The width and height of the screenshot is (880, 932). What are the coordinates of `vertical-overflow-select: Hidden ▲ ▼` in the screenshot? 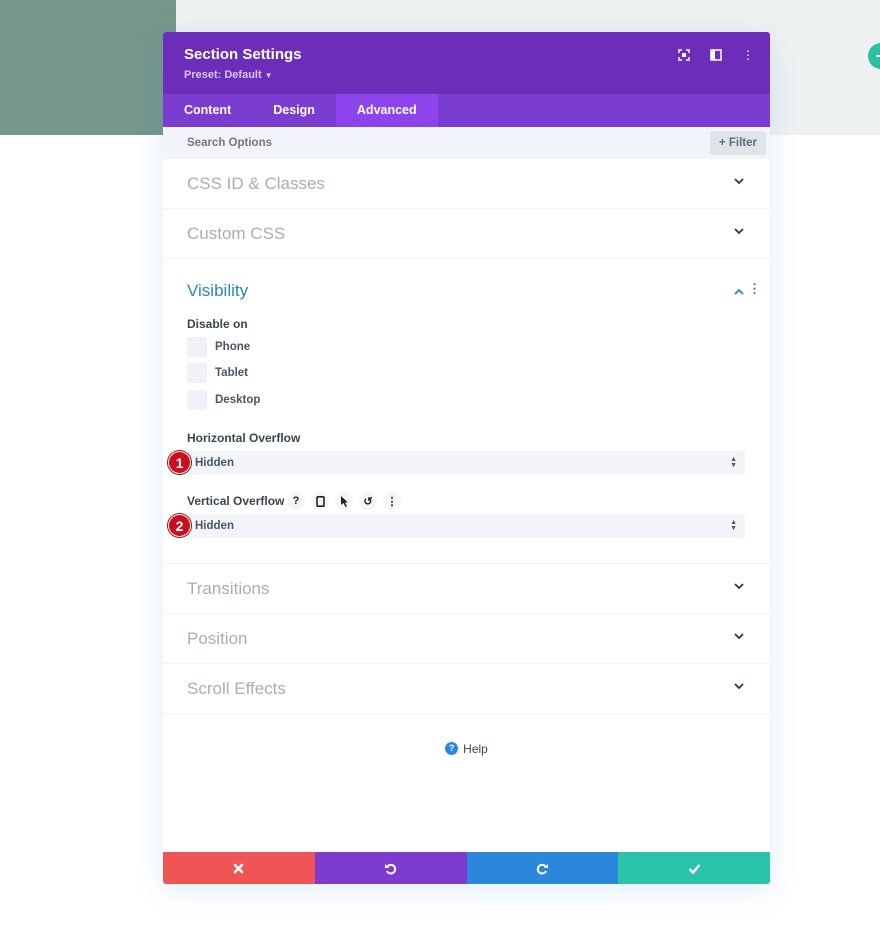 It's located at (466, 526).